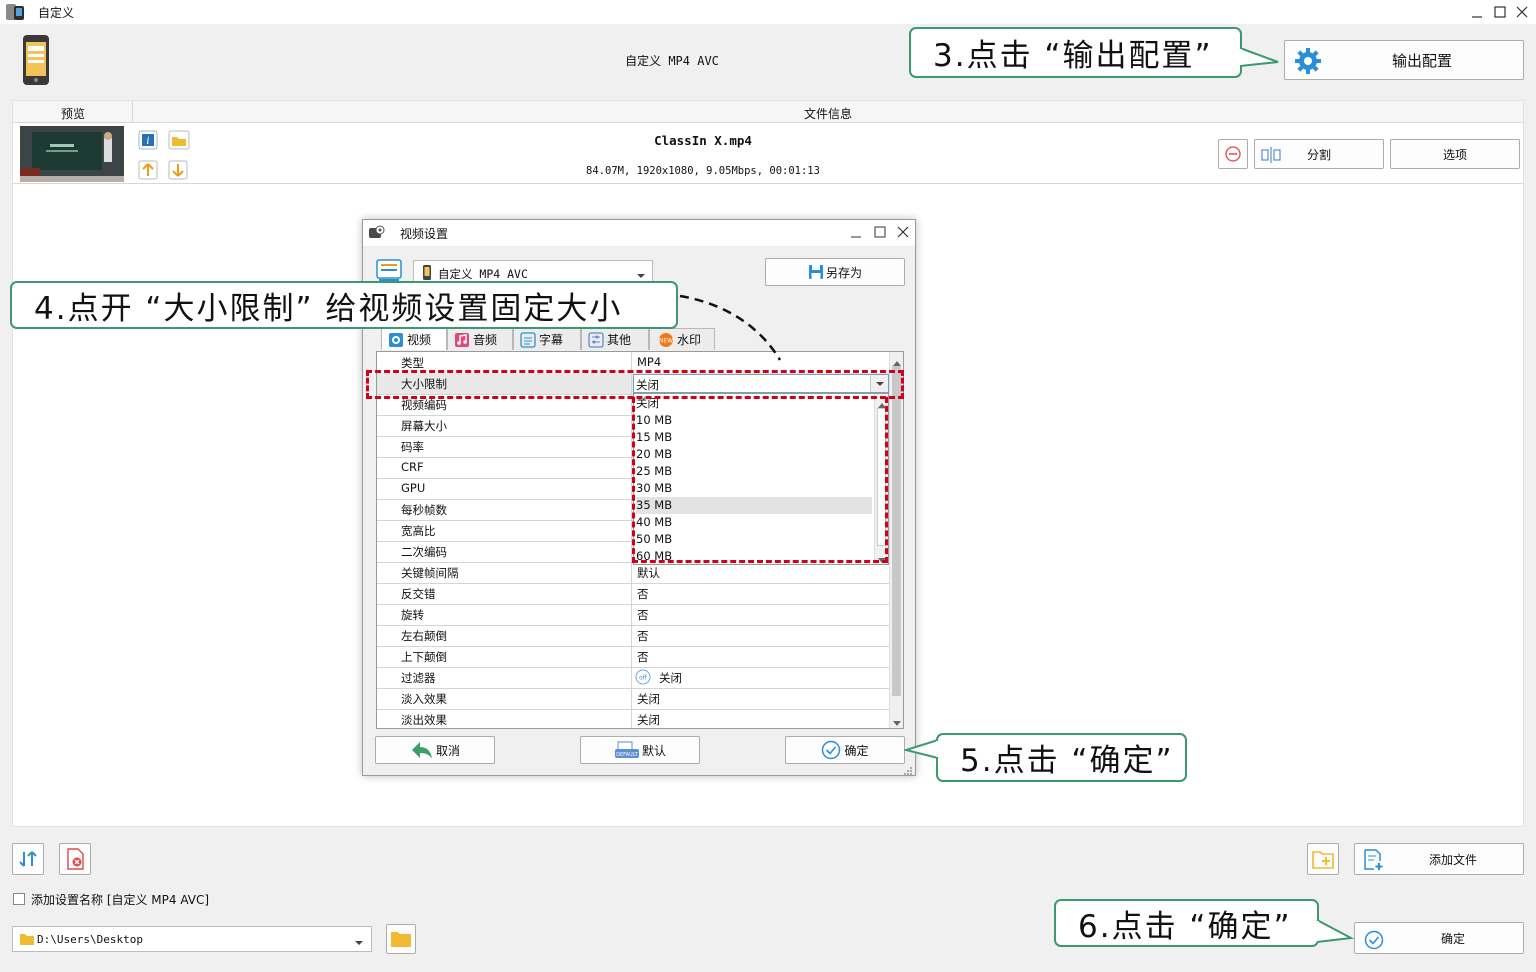 This screenshot has height=972, width=1536. I want to click on tab-subtitle: 字幕, so click(547, 339).